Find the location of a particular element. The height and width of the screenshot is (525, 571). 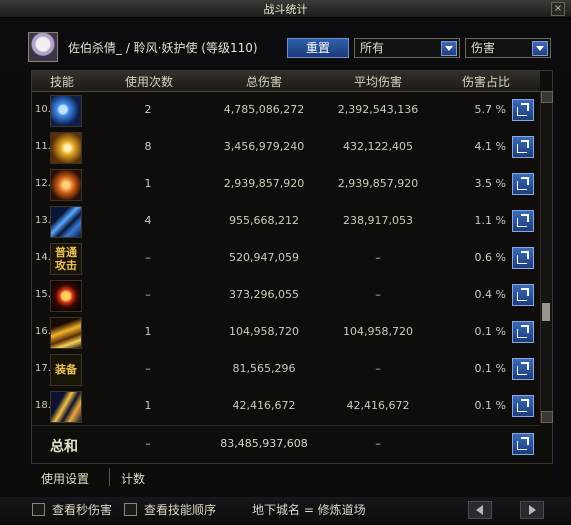

footer-bar: 查看秒伤害 查看技能顺序 地下城名 = 修炼道场 is located at coordinates (285, 511).